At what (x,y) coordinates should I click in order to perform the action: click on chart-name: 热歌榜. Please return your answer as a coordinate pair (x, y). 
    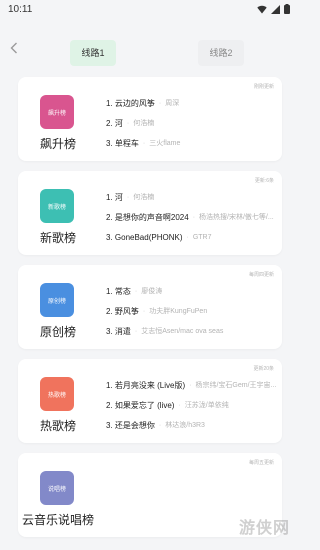
    Looking at the image, I should click on (57, 426).